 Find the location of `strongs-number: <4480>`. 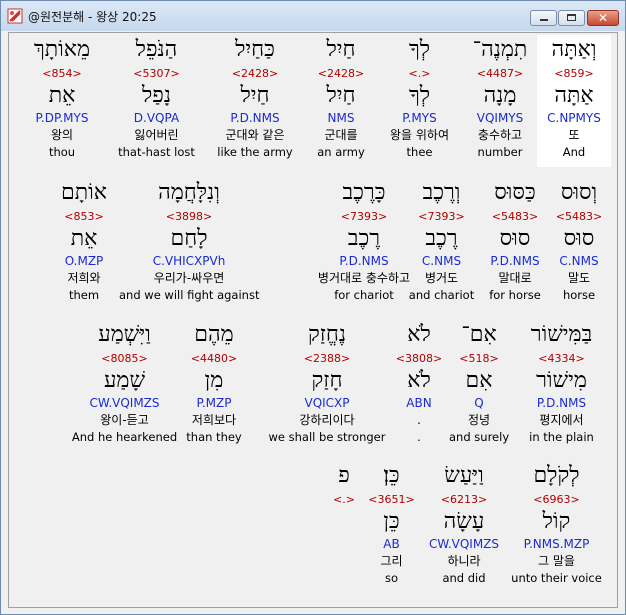

strongs-number: <4480> is located at coordinates (214, 358).